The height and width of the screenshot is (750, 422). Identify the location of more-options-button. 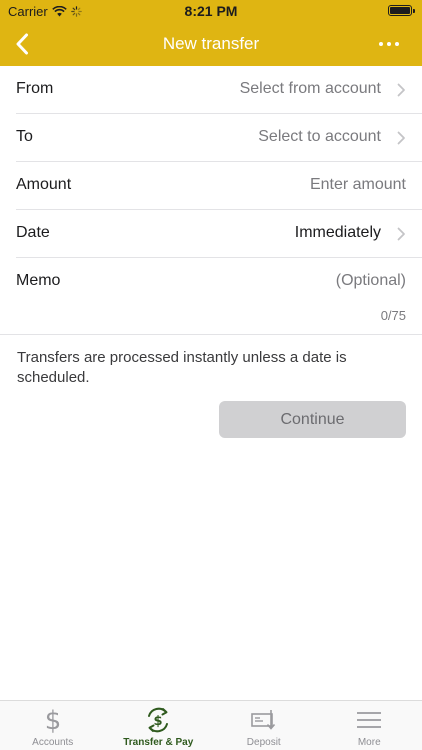
(389, 44).